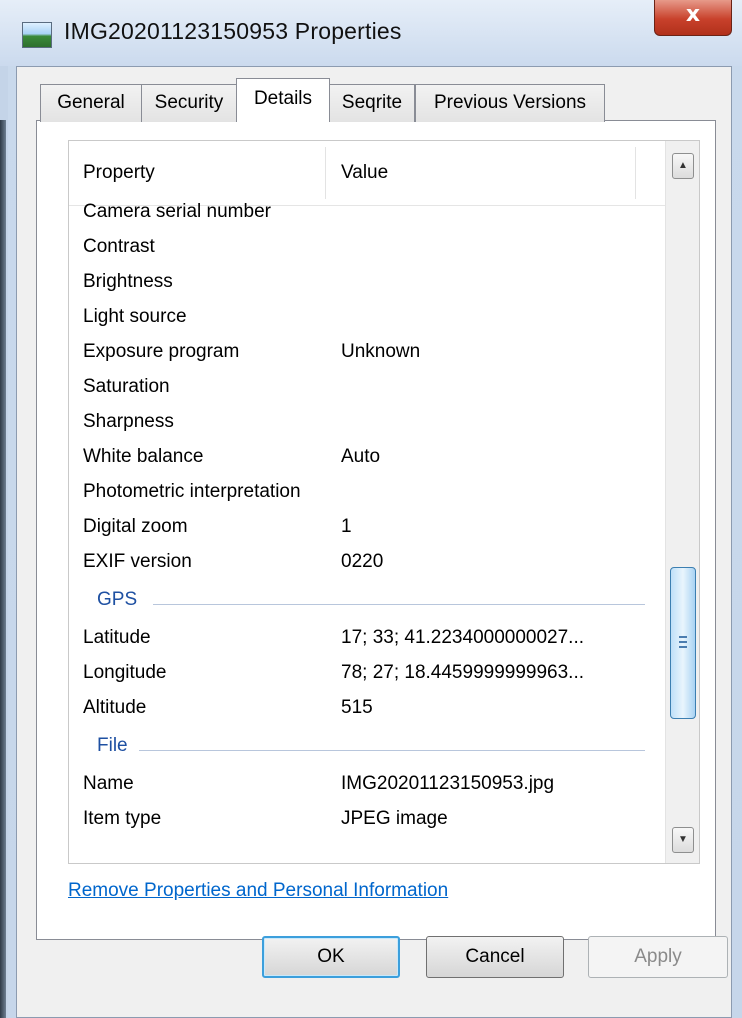  Describe the element at coordinates (367, 424) in the screenshot. I see `list-item: Sharpness` at that location.